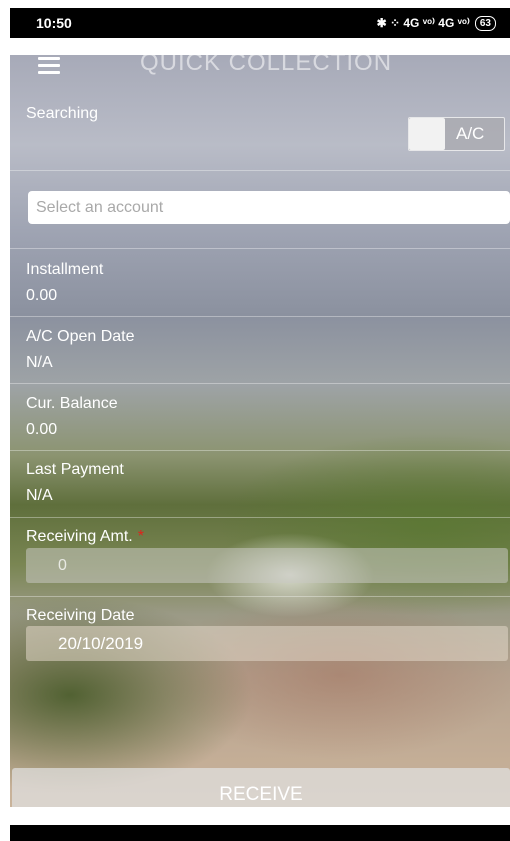  Describe the element at coordinates (65, 269) in the screenshot. I see `installment-label: Installment` at that location.